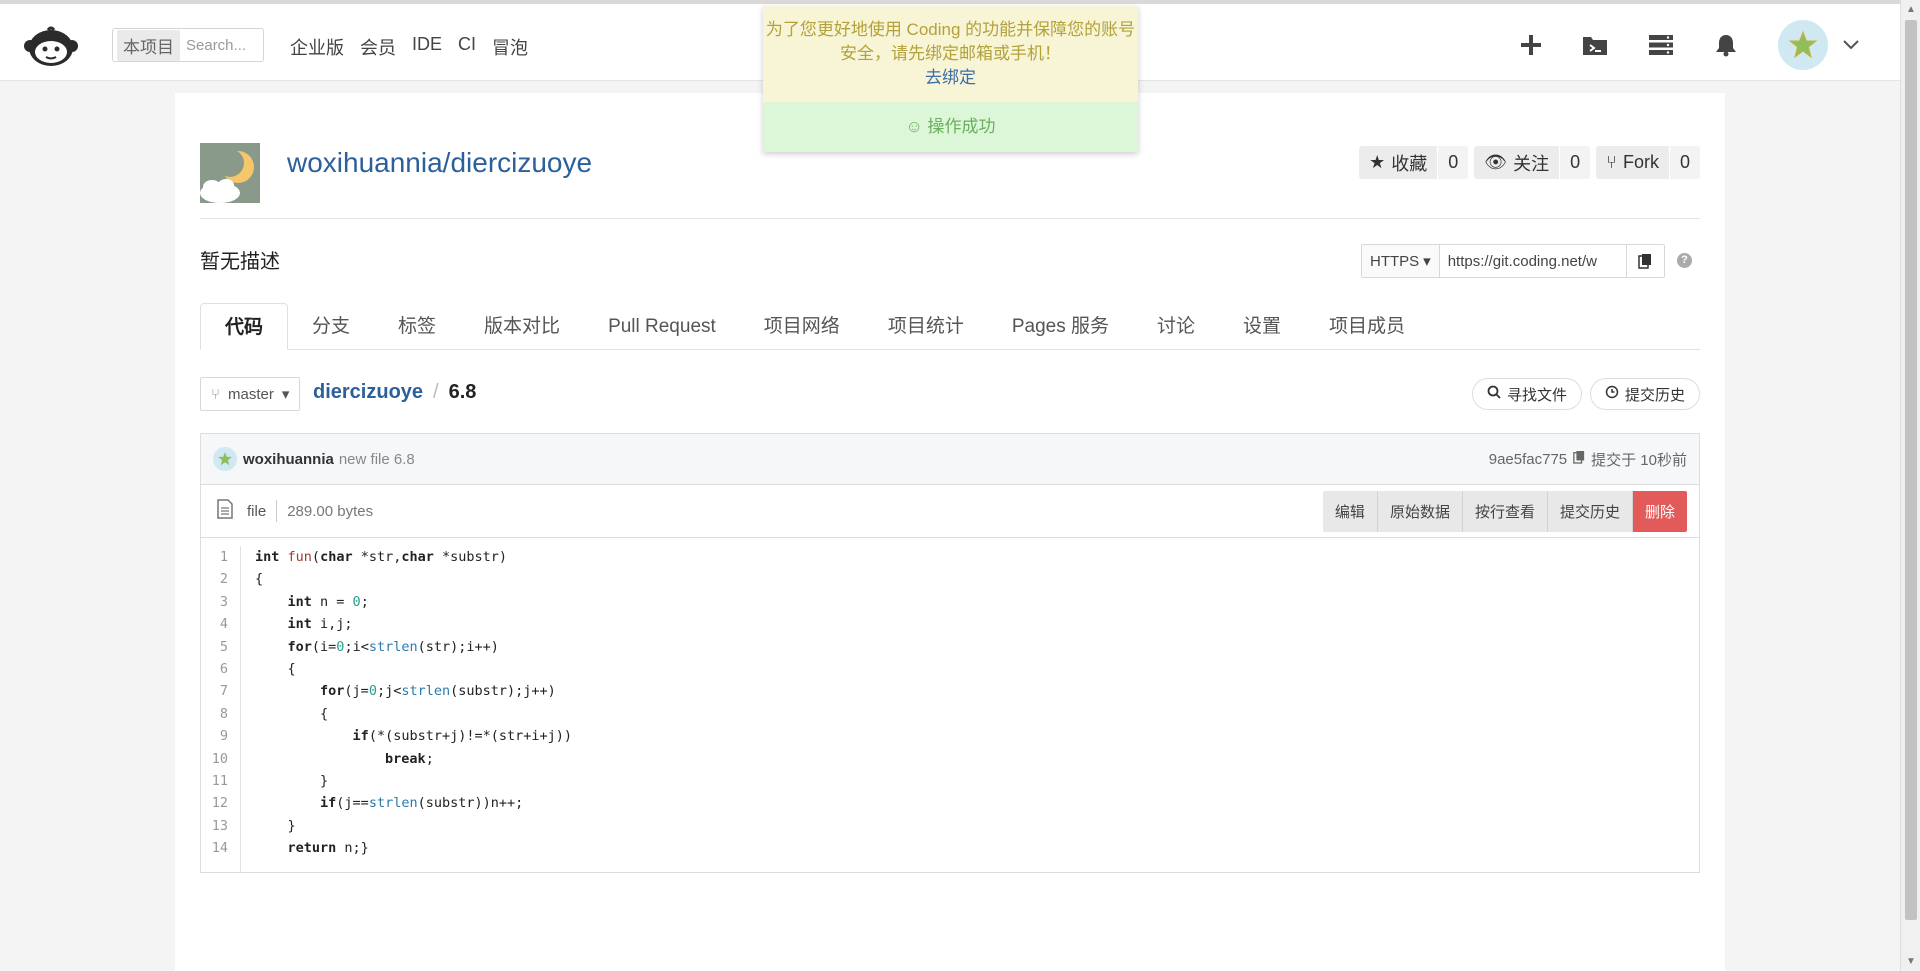 Image resolution: width=1920 pixels, height=971 pixels. I want to click on commit-time: 提交于 10秒前, so click(1639, 460).